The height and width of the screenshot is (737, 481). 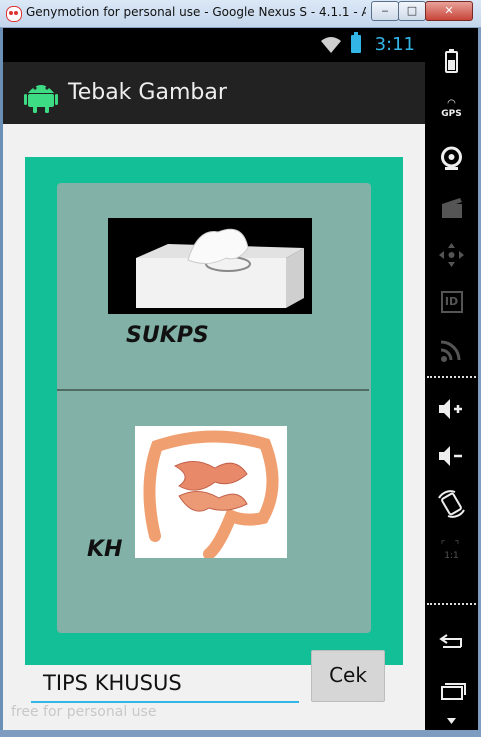 What do you see at coordinates (451, 691) in the screenshot?
I see `recent-apps-icon` at bounding box center [451, 691].